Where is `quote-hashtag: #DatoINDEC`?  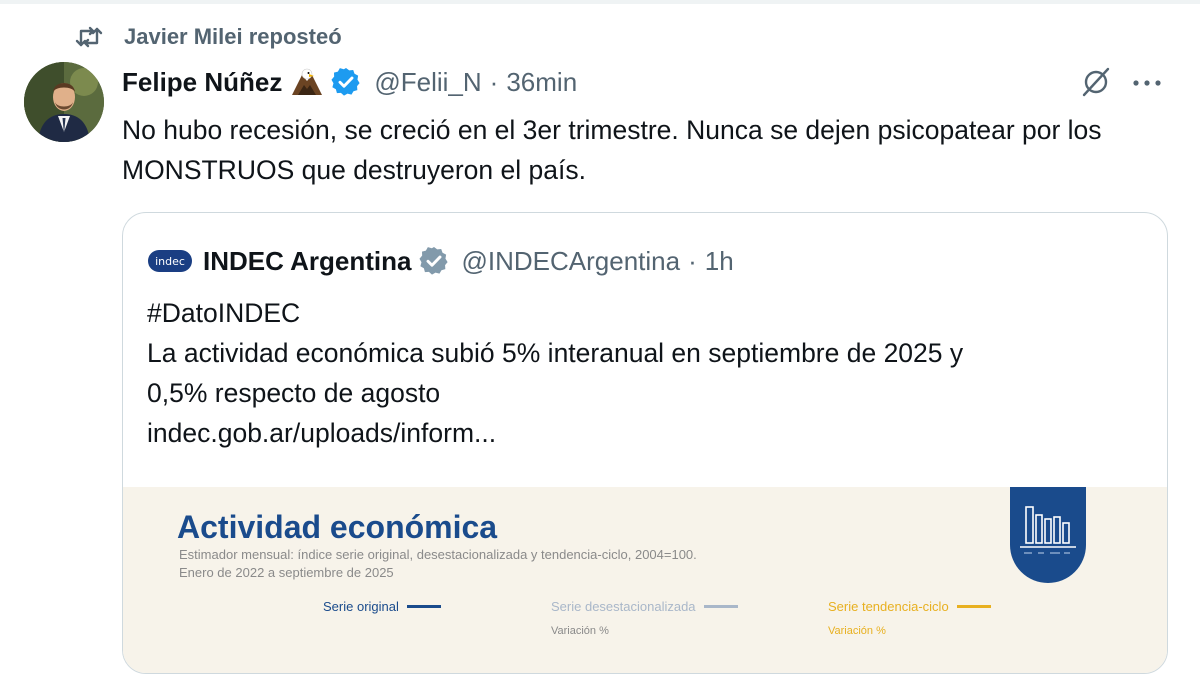 quote-hashtag: #DatoINDEC is located at coordinates (224, 313).